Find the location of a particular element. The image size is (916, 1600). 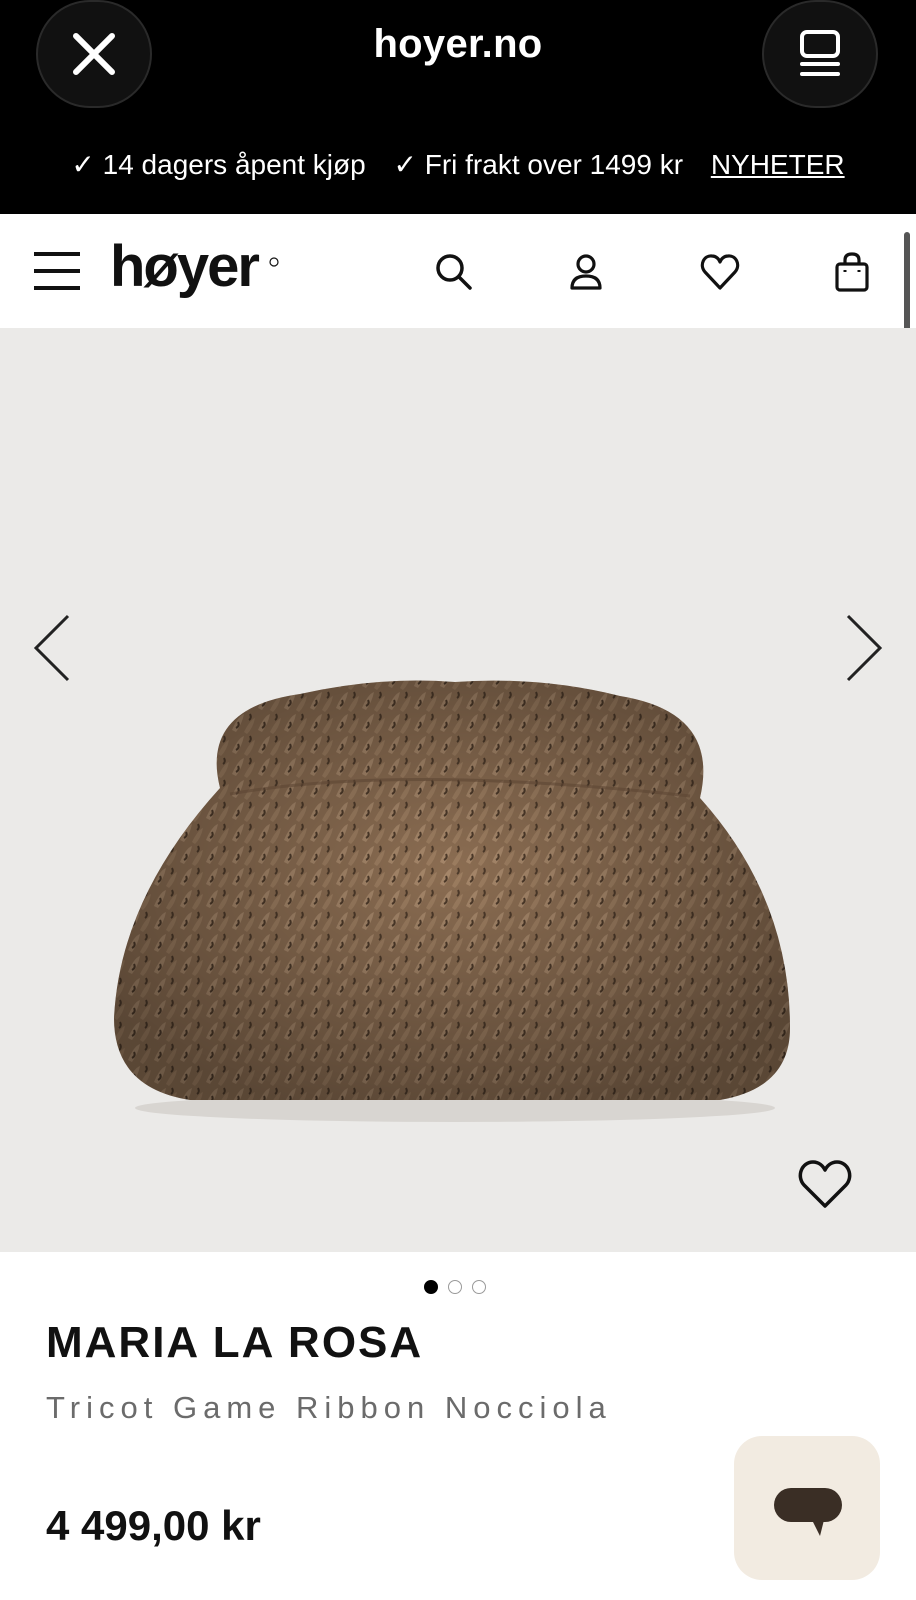

hoyer-logo: høyer is located at coordinates (200, 275).